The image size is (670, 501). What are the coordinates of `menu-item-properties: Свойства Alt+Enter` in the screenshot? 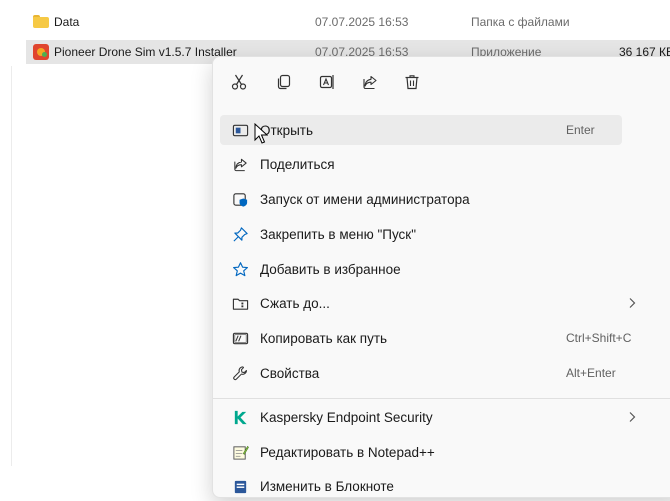 It's located at (421, 373).